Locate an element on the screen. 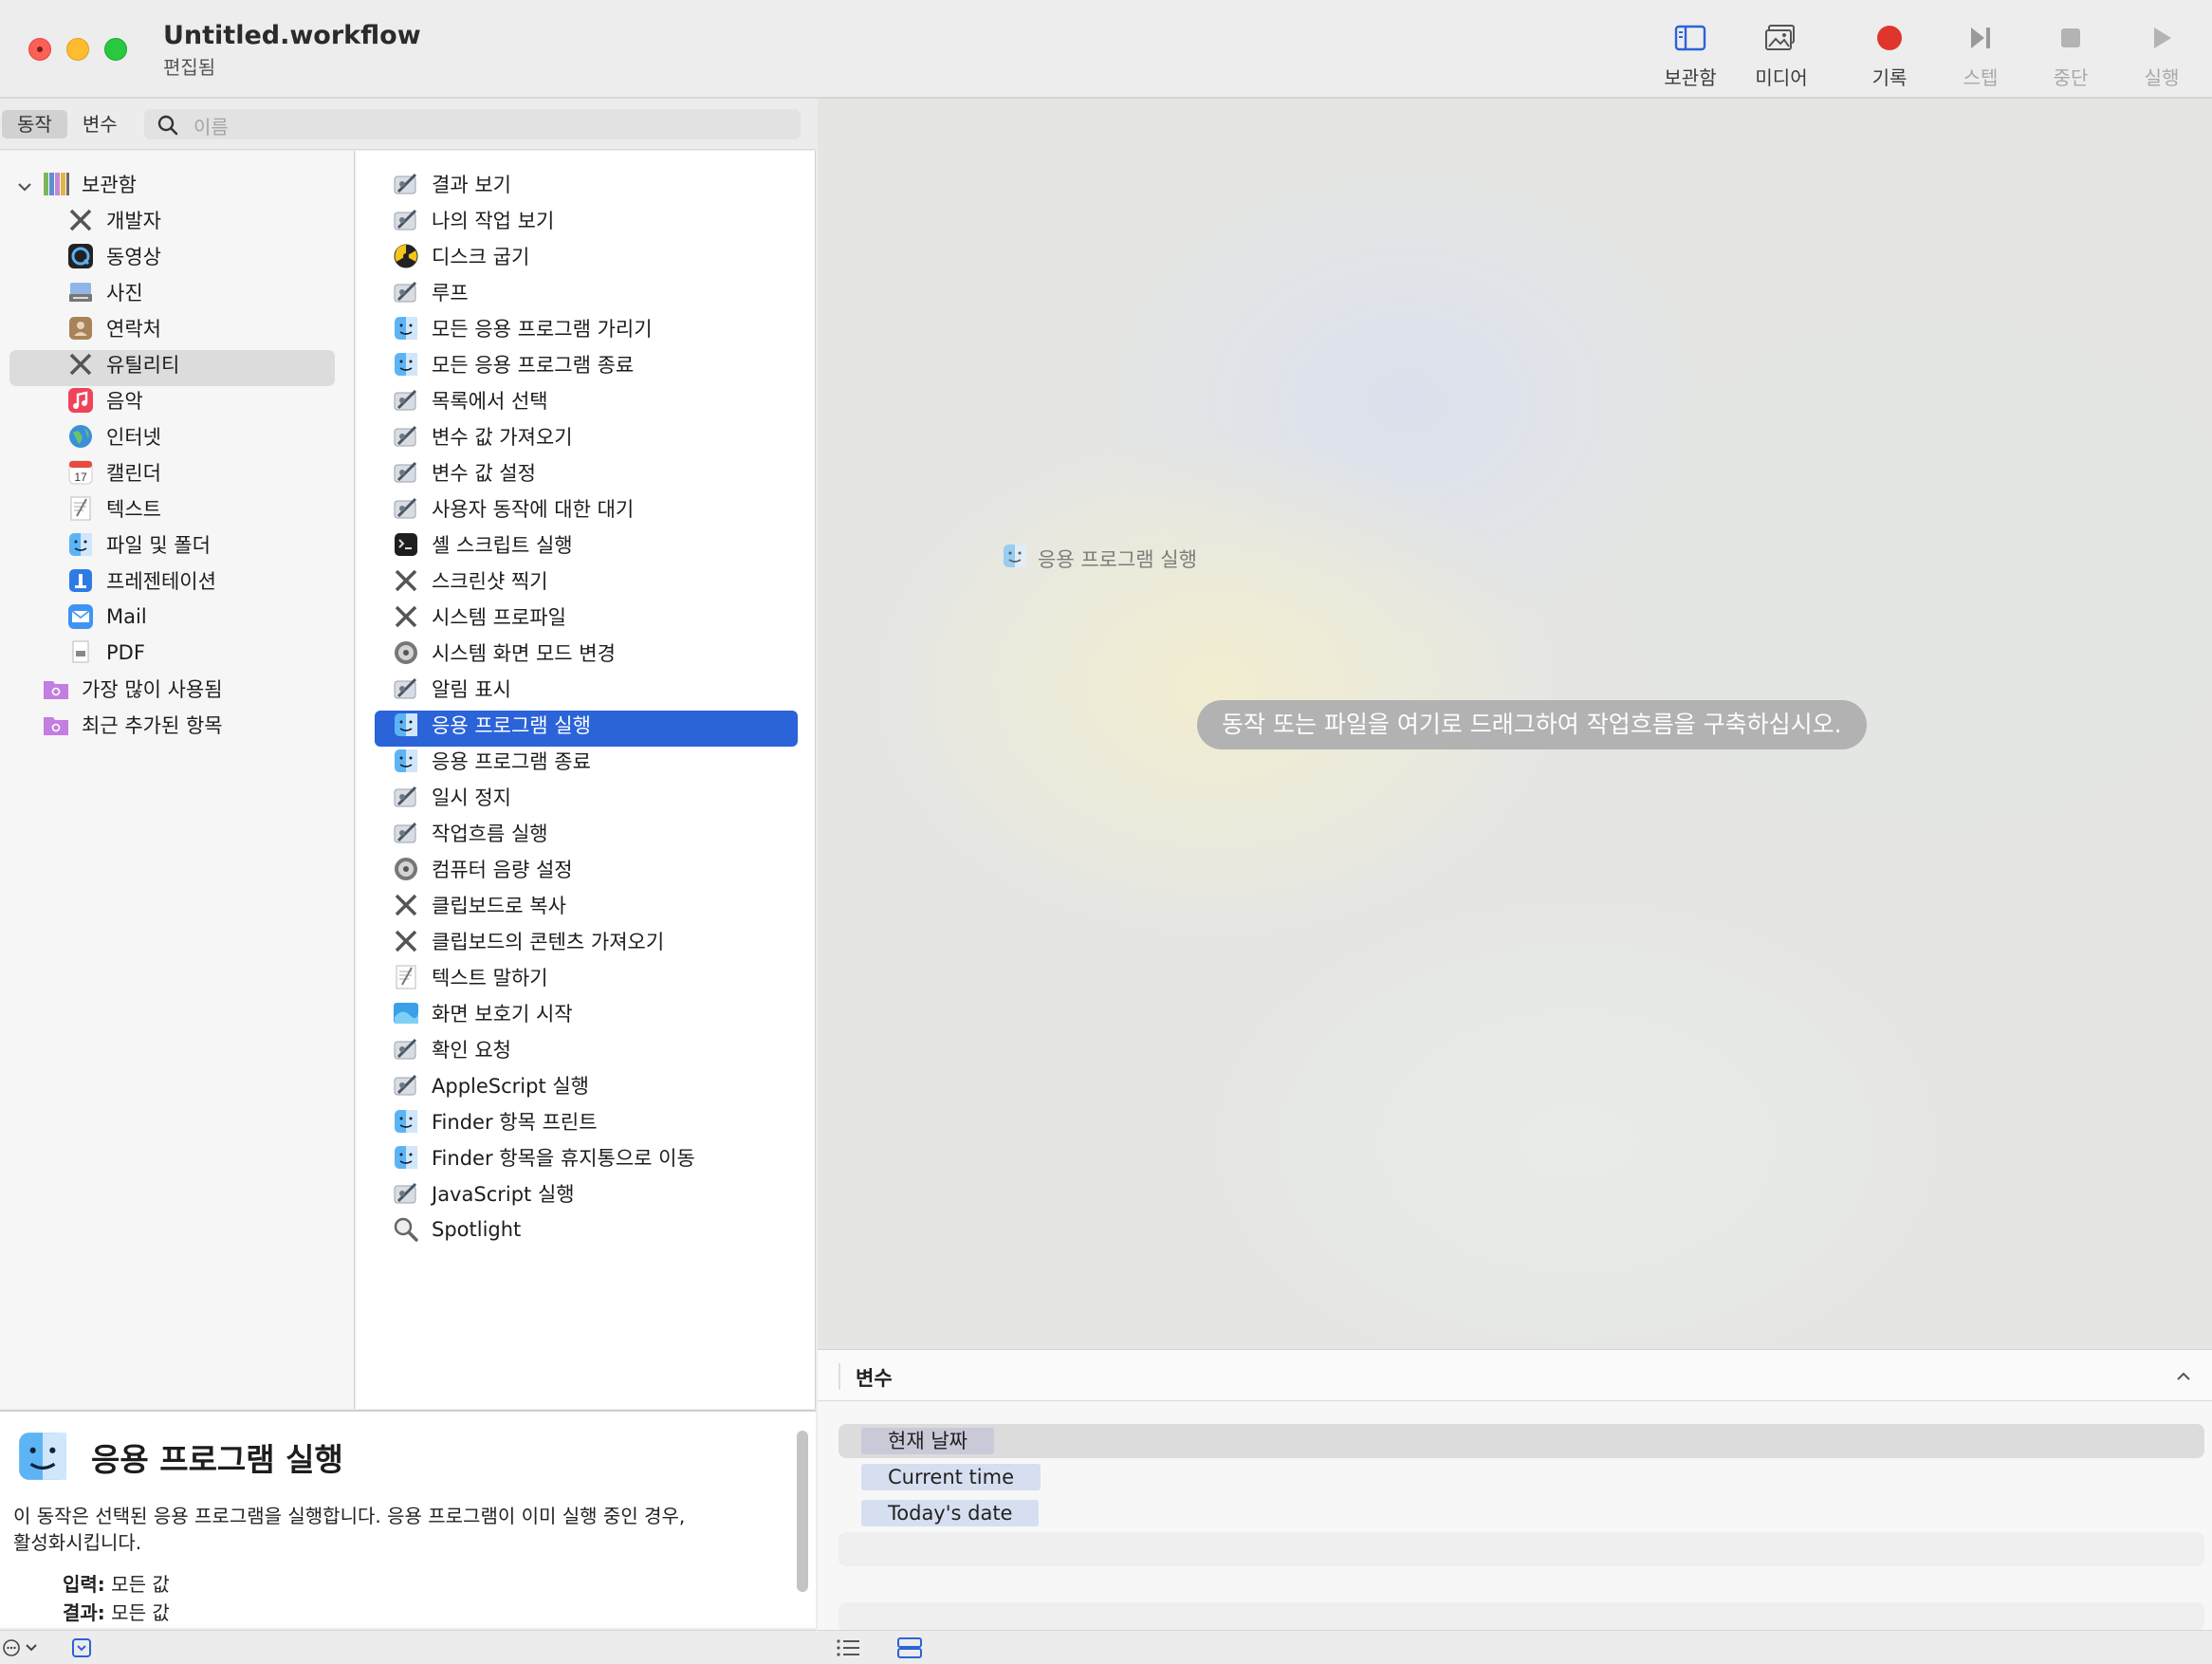  tab-actions: 동작 is located at coordinates (34, 125).